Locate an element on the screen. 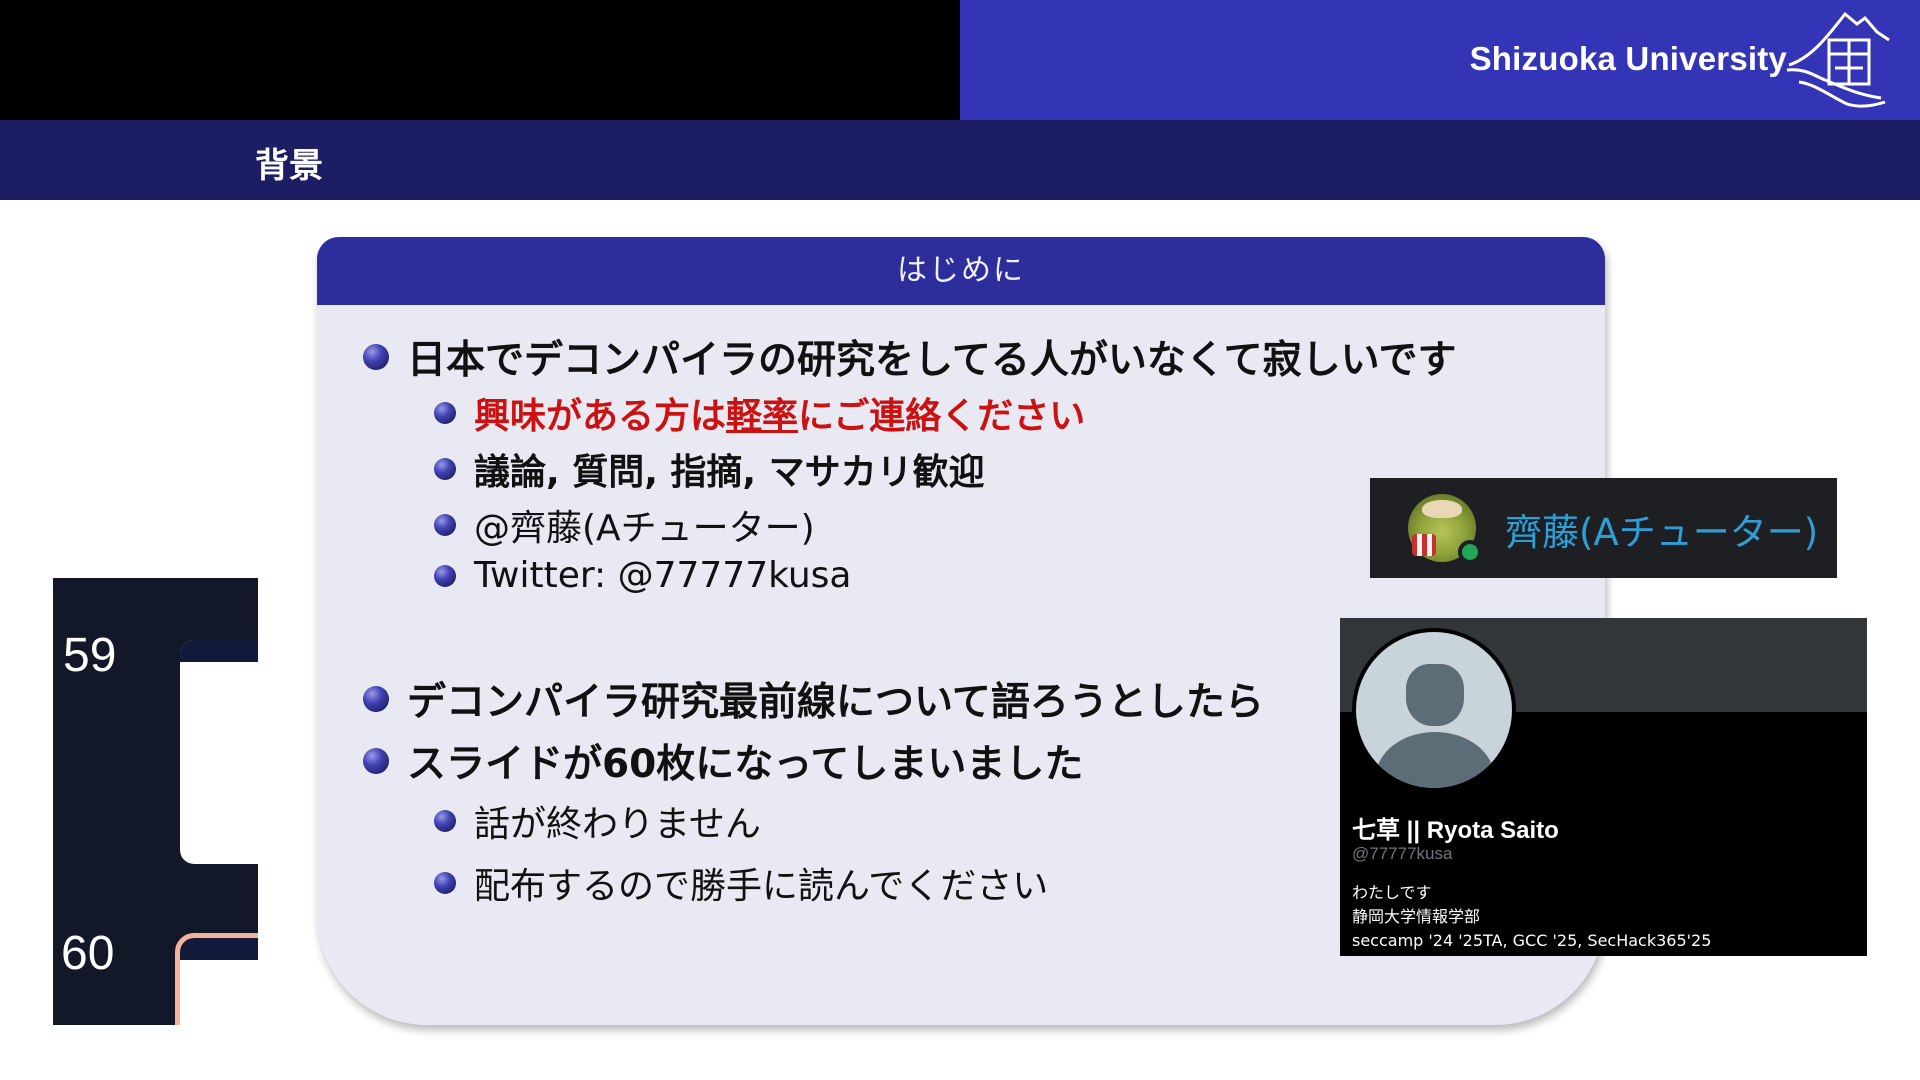  sub-bullet-item: 興味がある方は 軽率 にご連絡ください is located at coordinates (759, 413).